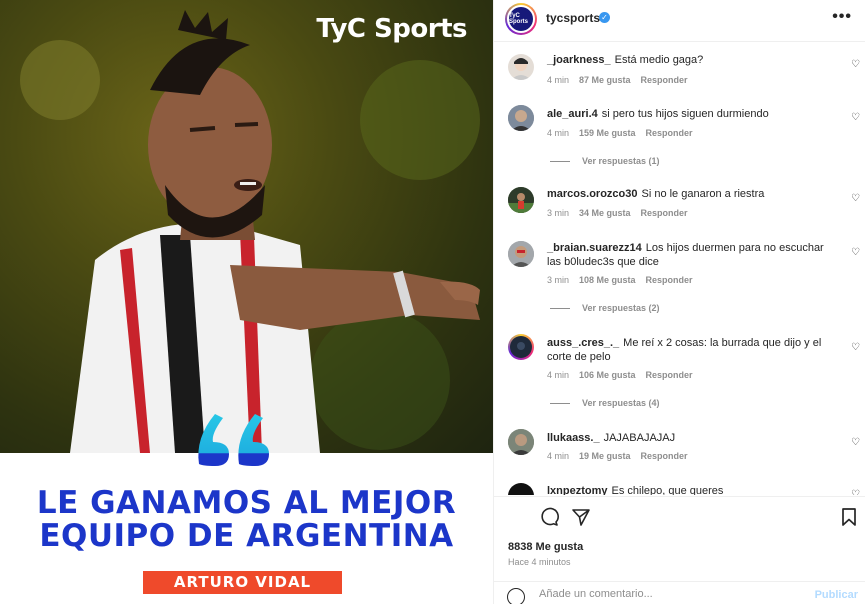  Describe the element at coordinates (516, 596) in the screenshot. I see `emoji-icon` at that location.